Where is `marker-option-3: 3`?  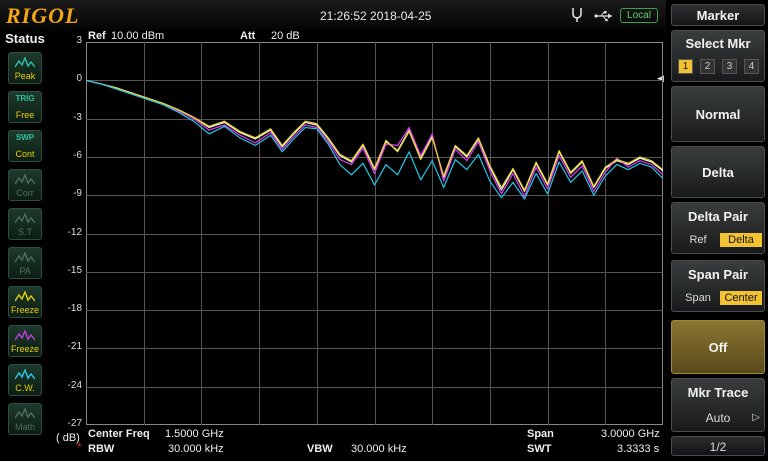 marker-option-3: 3 is located at coordinates (729, 66).